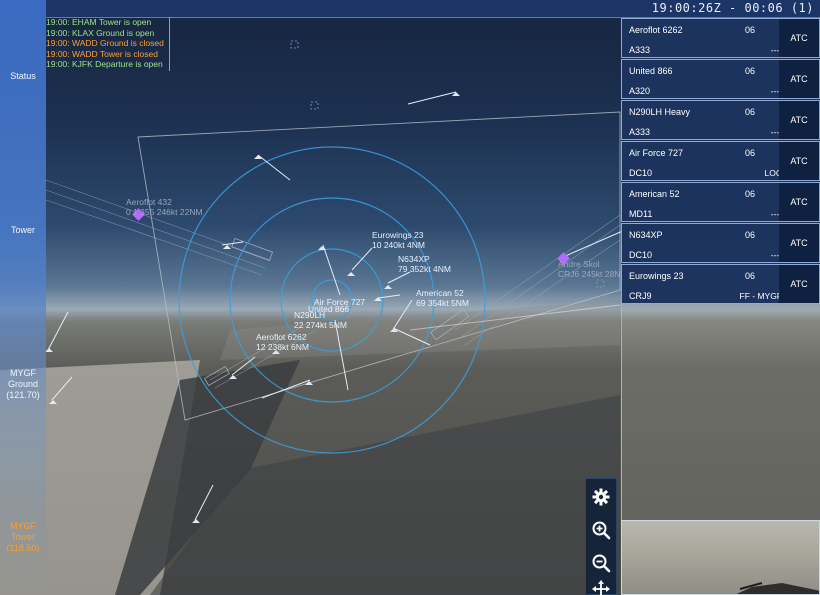 Image resolution: width=820 pixels, height=595 pixels. I want to click on flight-strip: N634XP 06 DC10 ---- ATC, so click(720, 243).